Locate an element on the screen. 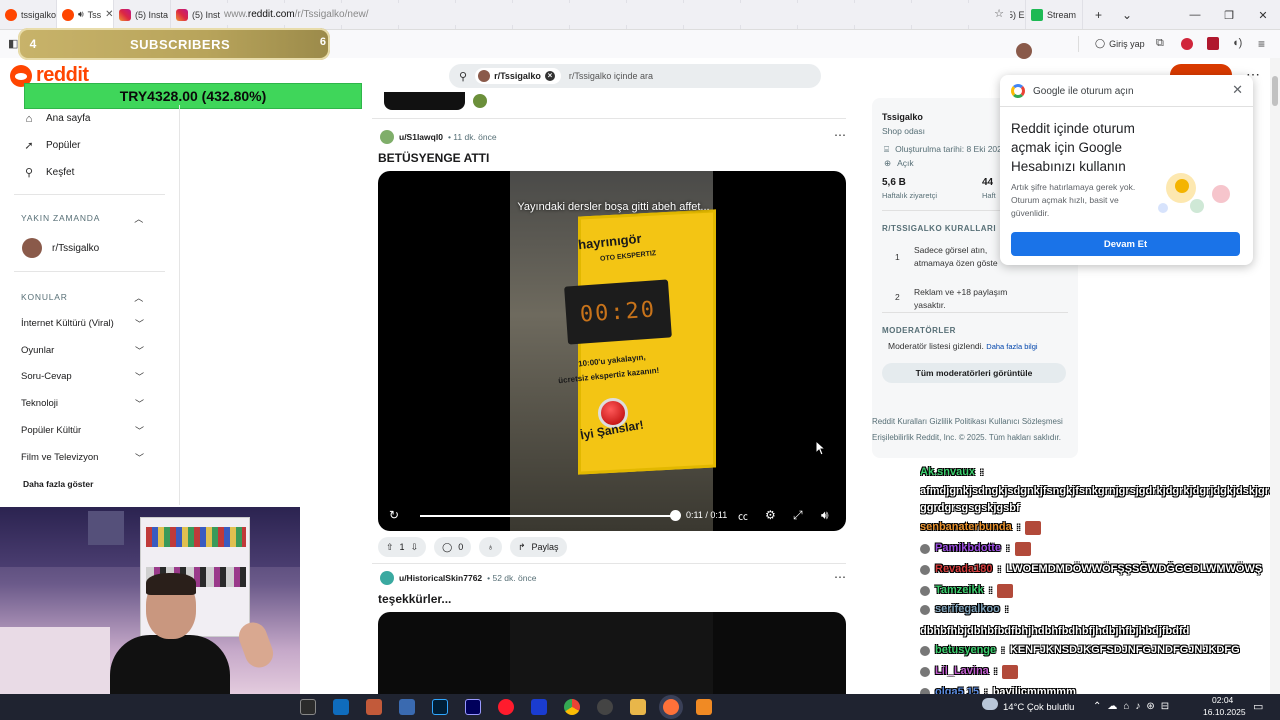  opera-icon is located at coordinates (506, 707).